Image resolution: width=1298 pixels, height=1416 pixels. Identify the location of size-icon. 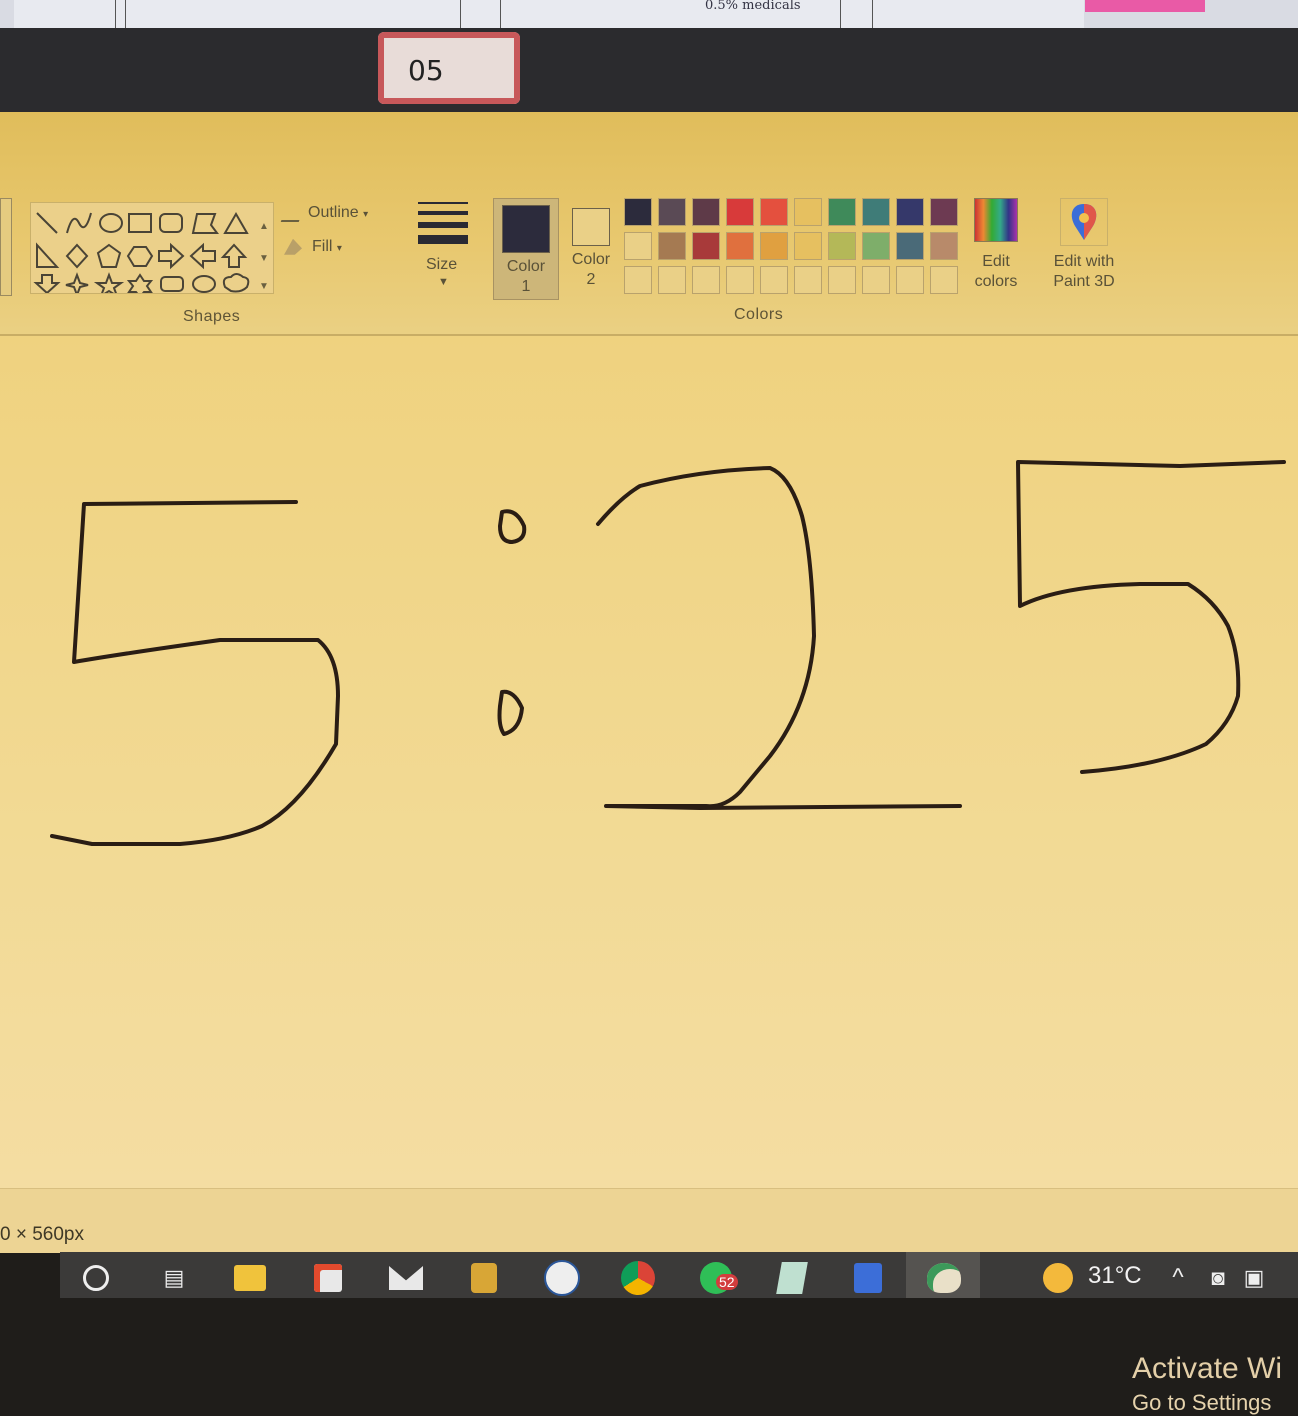
(443, 226).